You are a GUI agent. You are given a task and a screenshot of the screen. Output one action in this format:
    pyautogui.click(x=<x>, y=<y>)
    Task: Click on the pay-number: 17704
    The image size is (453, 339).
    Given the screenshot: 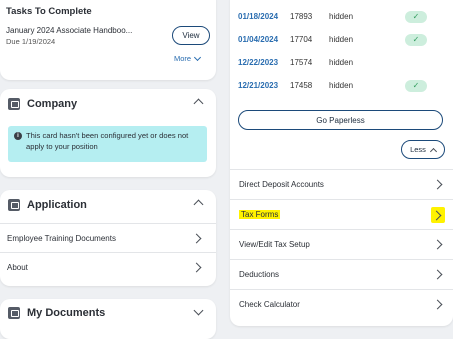 What is the action you would take?
    pyautogui.click(x=301, y=39)
    